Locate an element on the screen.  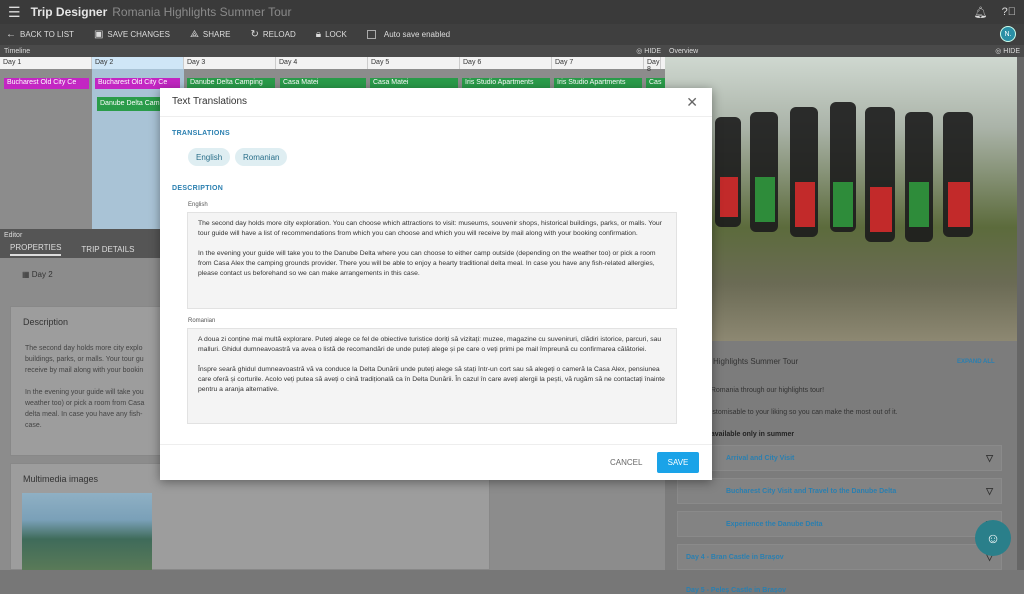
back-to-list-button: ← BACK TO LIST is located at coordinates (40, 34).